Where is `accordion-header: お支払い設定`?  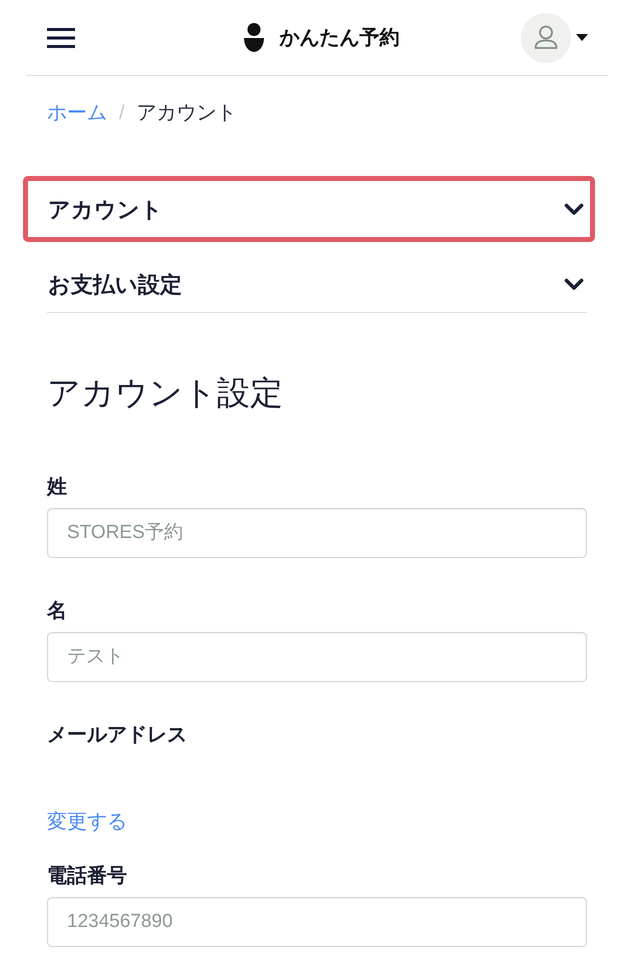 accordion-header: お支払い設定 is located at coordinates (317, 285).